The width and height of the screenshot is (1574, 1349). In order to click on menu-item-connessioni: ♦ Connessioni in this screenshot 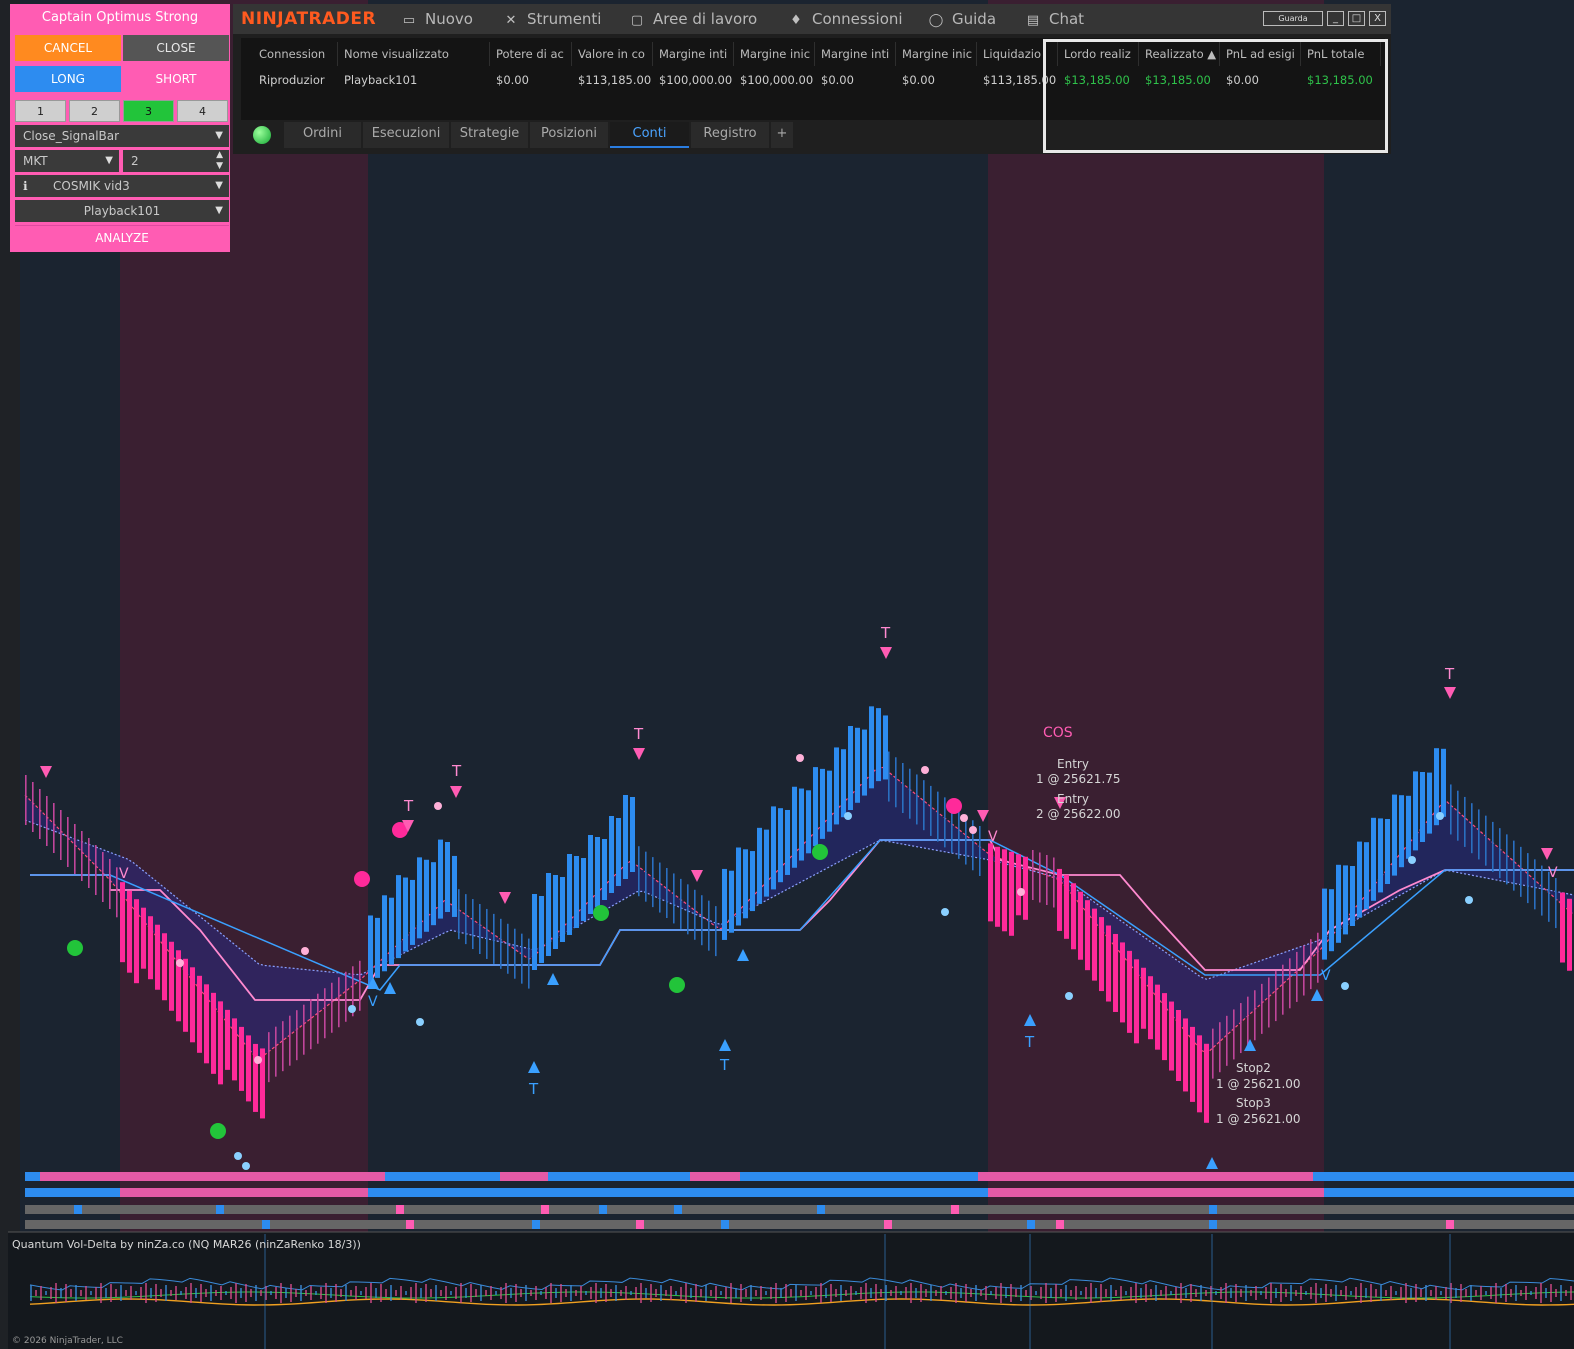, I will do `click(845, 19)`.